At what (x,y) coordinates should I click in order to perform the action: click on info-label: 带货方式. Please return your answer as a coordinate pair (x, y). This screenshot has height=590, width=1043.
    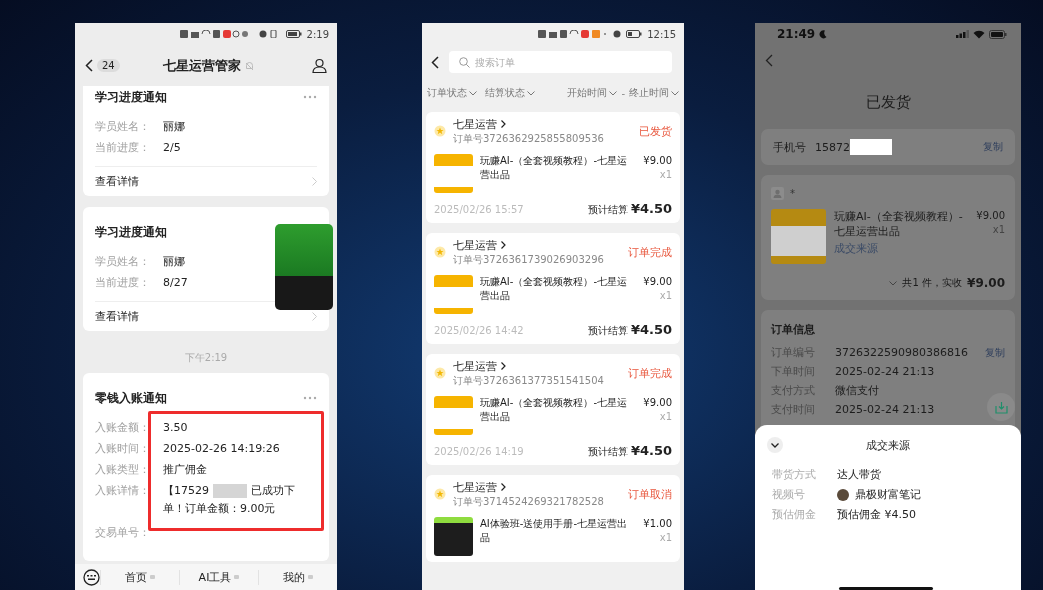
    Looking at the image, I should click on (794, 475).